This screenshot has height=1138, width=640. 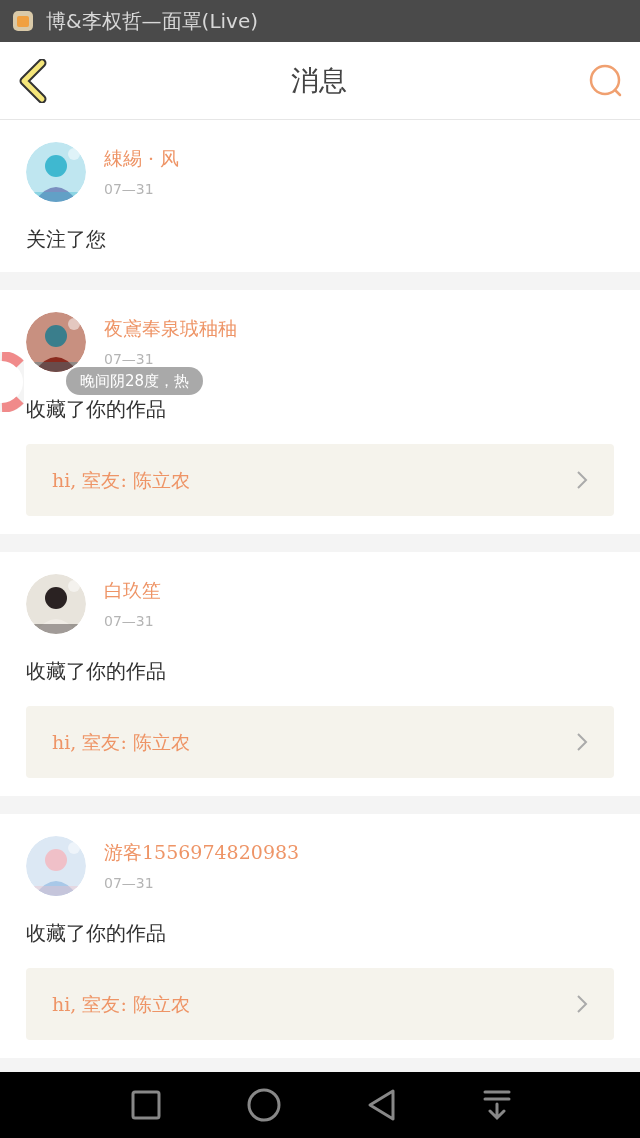 I want to click on home-icon, so click(x=263, y=1105).